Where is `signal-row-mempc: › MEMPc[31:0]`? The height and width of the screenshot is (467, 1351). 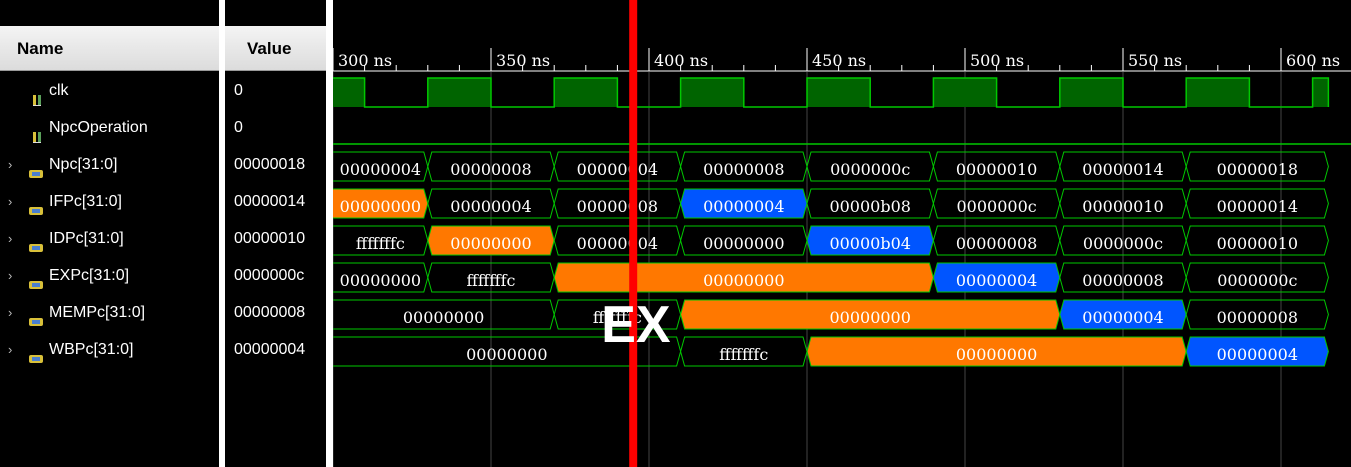 signal-row-mempc: › MEMPc[31:0] is located at coordinates (109, 312).